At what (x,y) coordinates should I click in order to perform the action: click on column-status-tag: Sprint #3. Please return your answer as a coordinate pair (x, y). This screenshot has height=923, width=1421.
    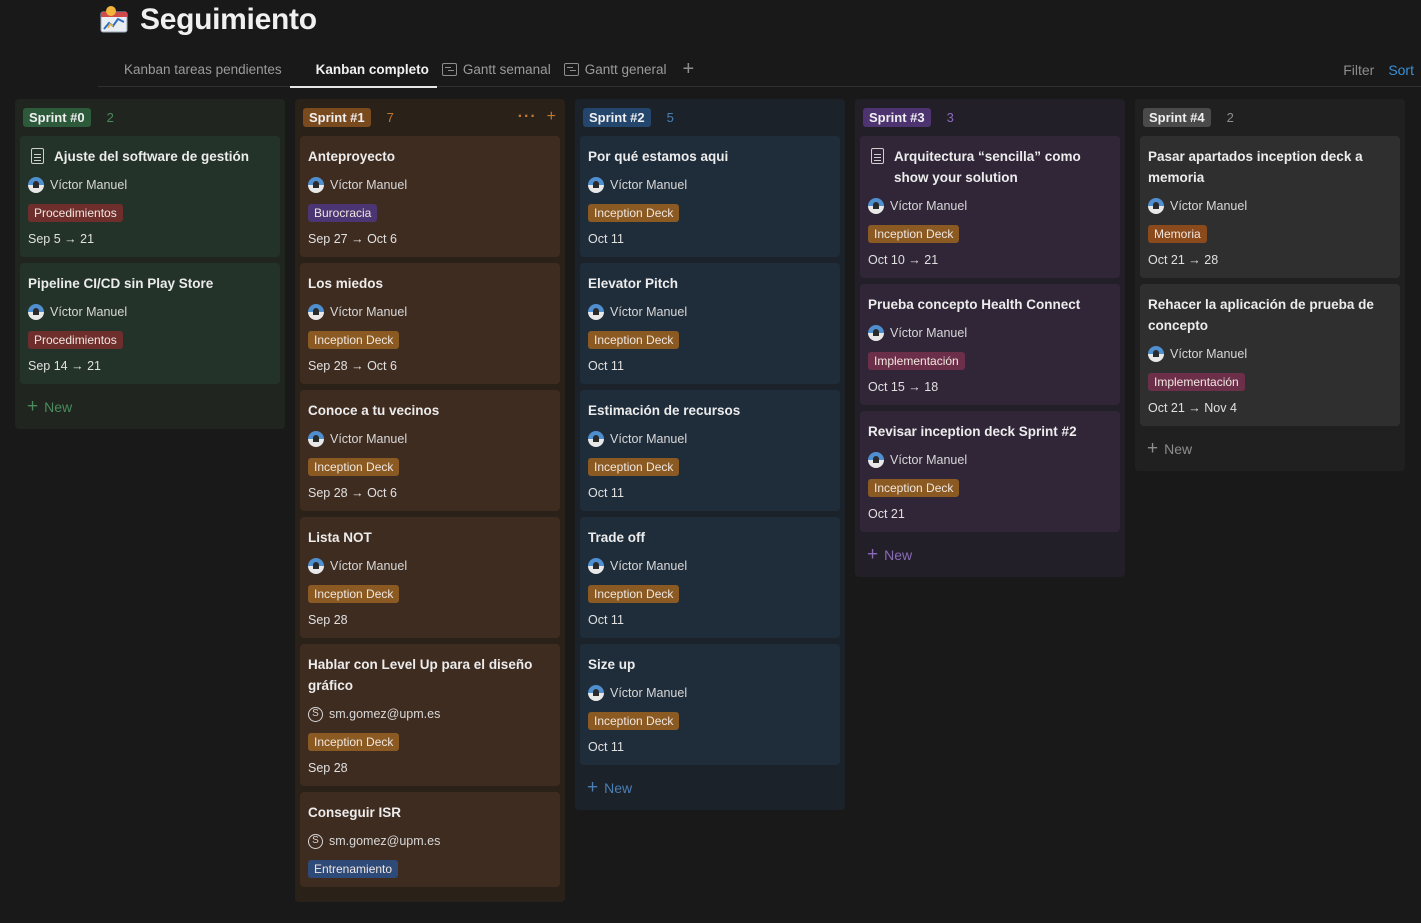
    Looking at the image, I should click on (897, 117).